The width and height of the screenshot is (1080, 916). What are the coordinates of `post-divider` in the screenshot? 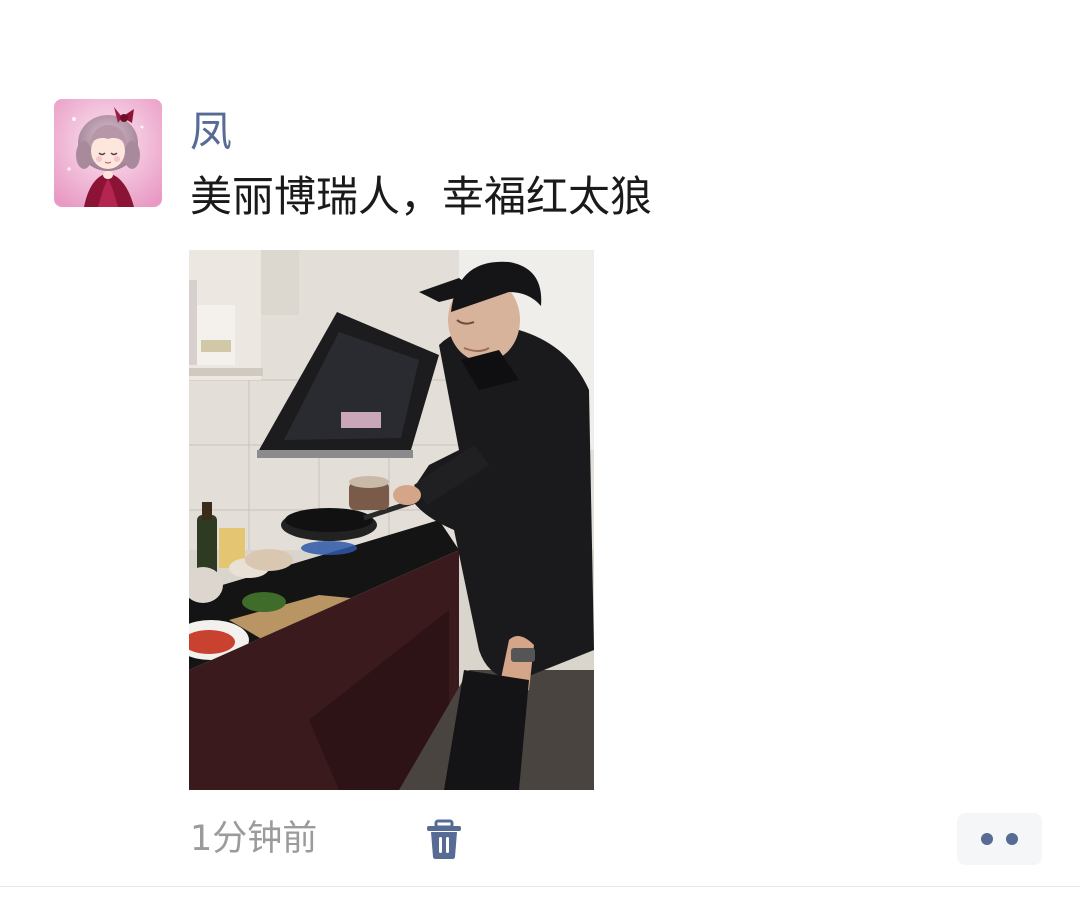 It's located at (540, 886).